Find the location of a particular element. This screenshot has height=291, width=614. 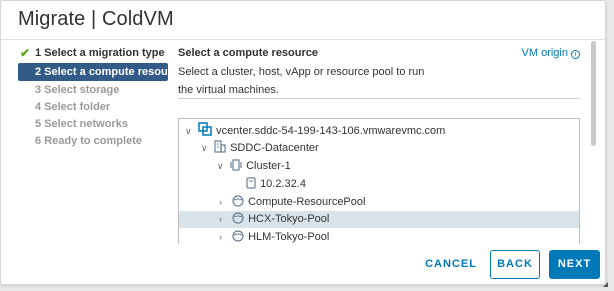

step-ready-to-complete: 6 Ready to complete is located at coordinates (93, 141).